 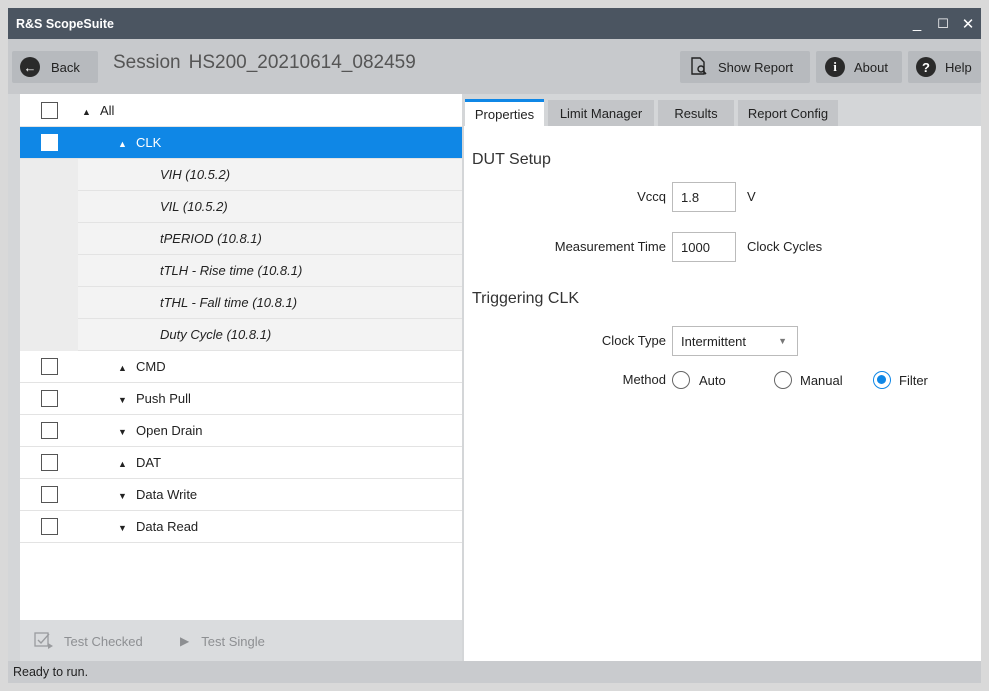 What do you see at coordinates (943, 23) in the screenshot?
I see `maximize-icon: ☐` at bounding box center [943, 23].